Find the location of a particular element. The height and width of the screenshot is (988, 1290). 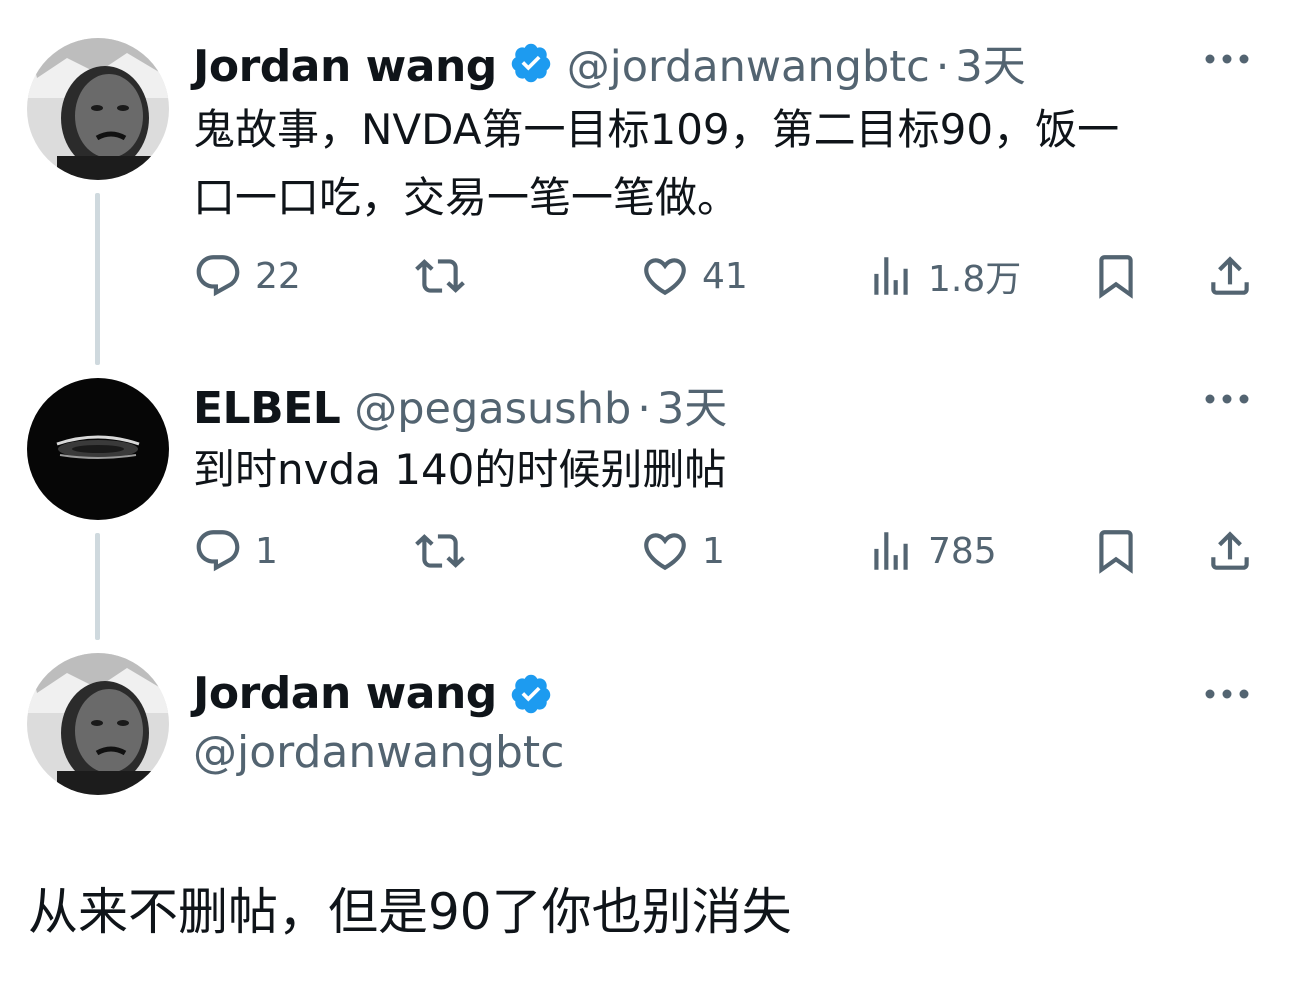

tweet2-like-count: 1 is located at coordinates (713, 551).